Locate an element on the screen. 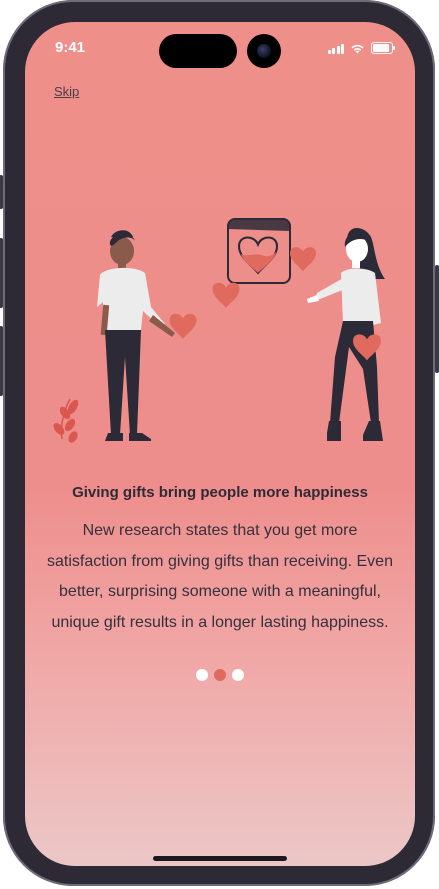 This screenshot has width=439, height=889. volume-down-button is located at coordinates (1, 361).